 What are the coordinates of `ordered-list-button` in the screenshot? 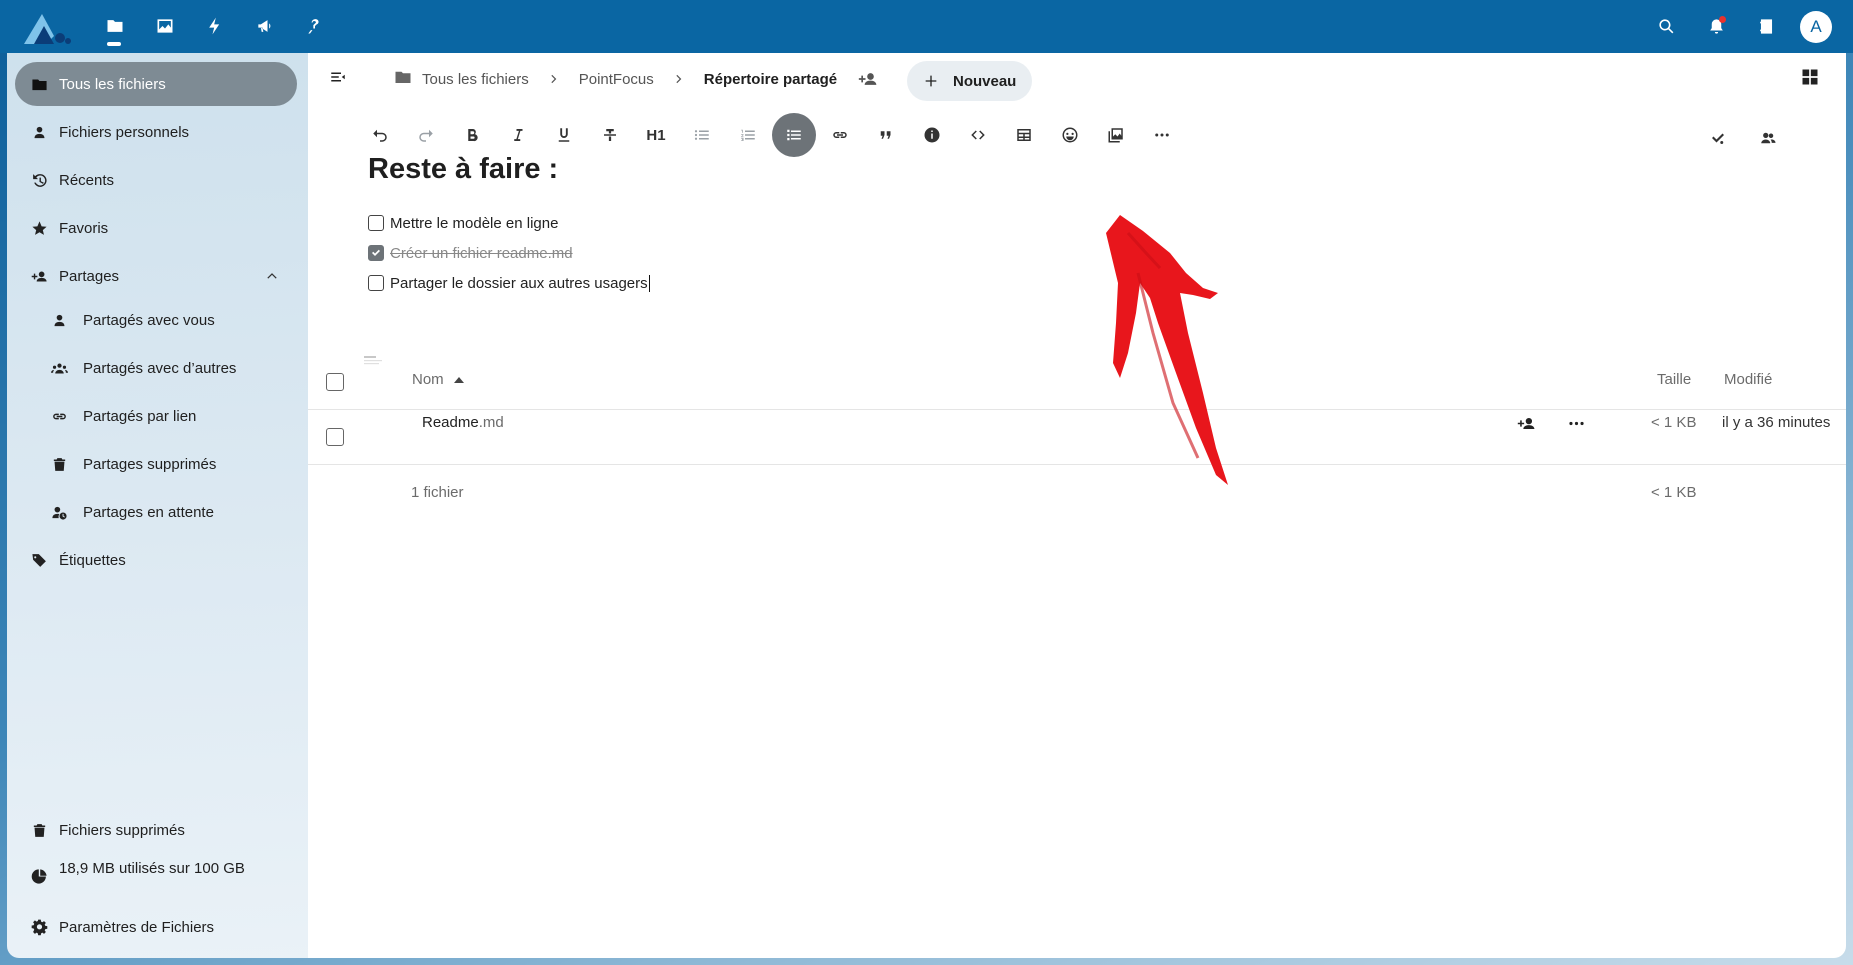 It's located at (748, 135).